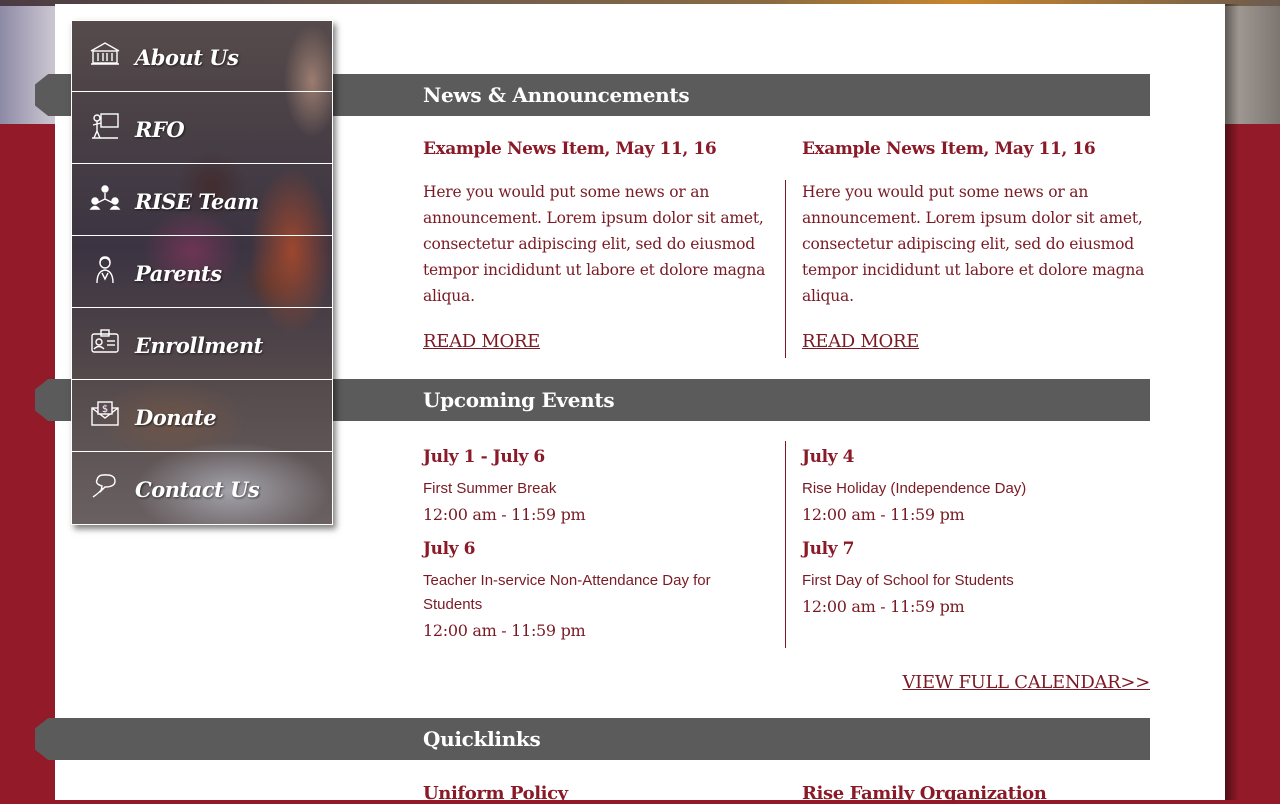 The image size is (1280, 804). I want to click on nav-item-label: Enrollment, so click(199, 345).